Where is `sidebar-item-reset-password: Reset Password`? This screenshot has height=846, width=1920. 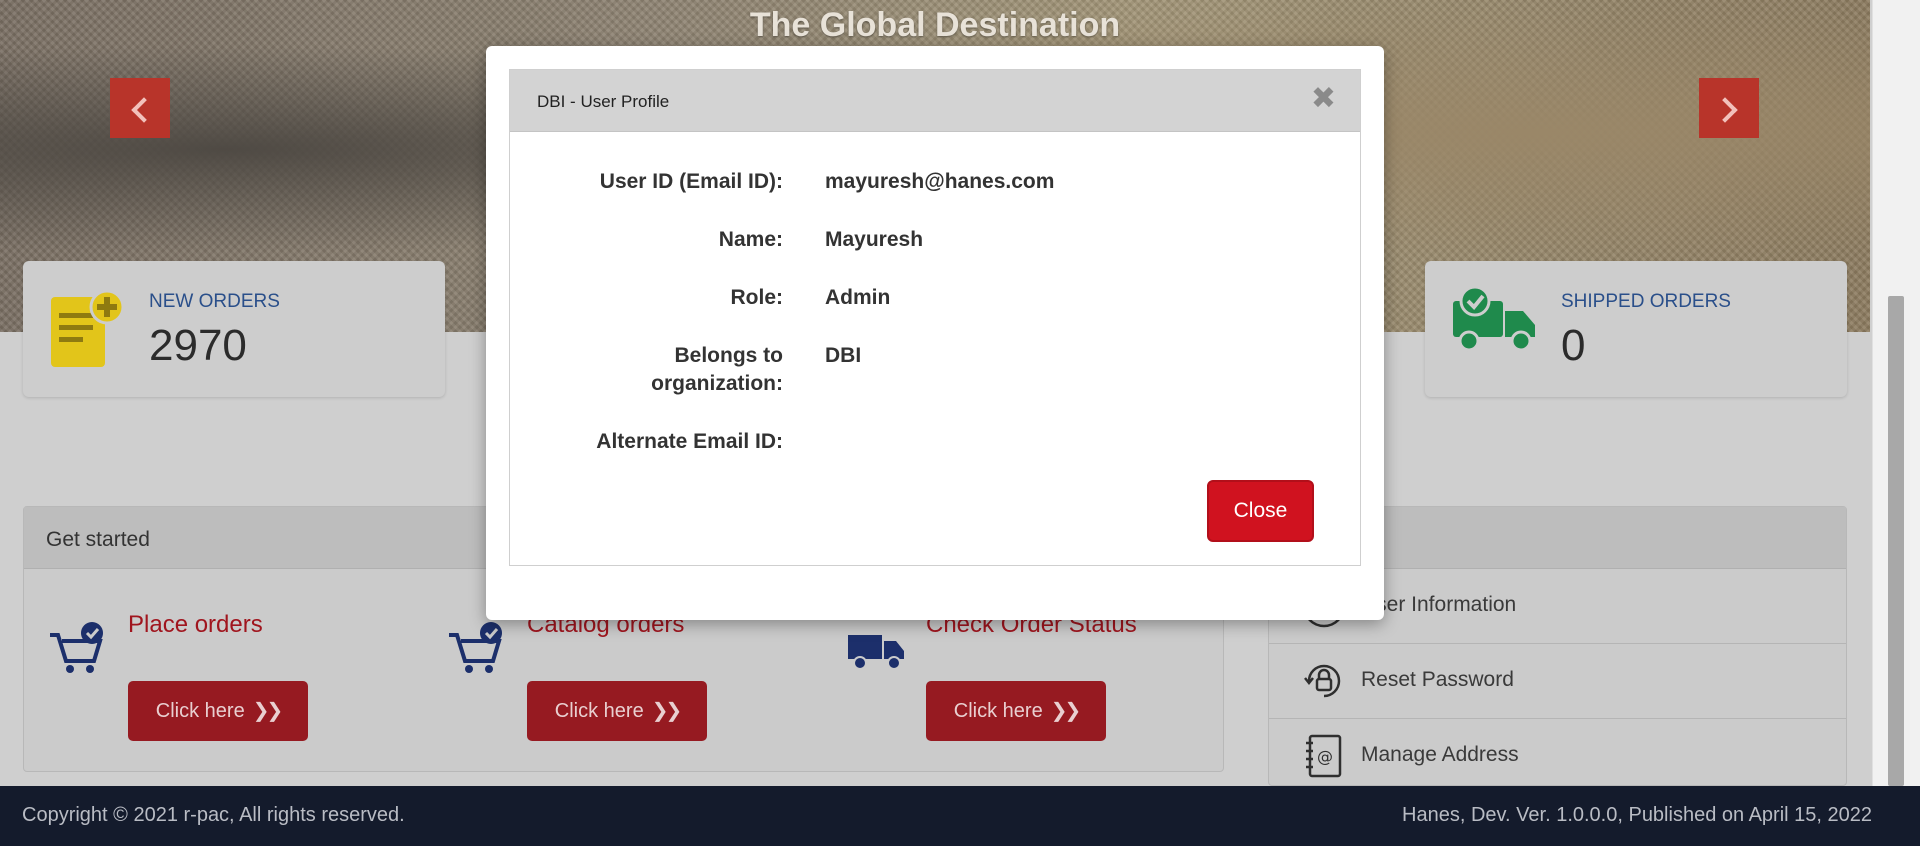 sidebar-item-reset-password: Reset Password is located at coordinates (1557, 681).